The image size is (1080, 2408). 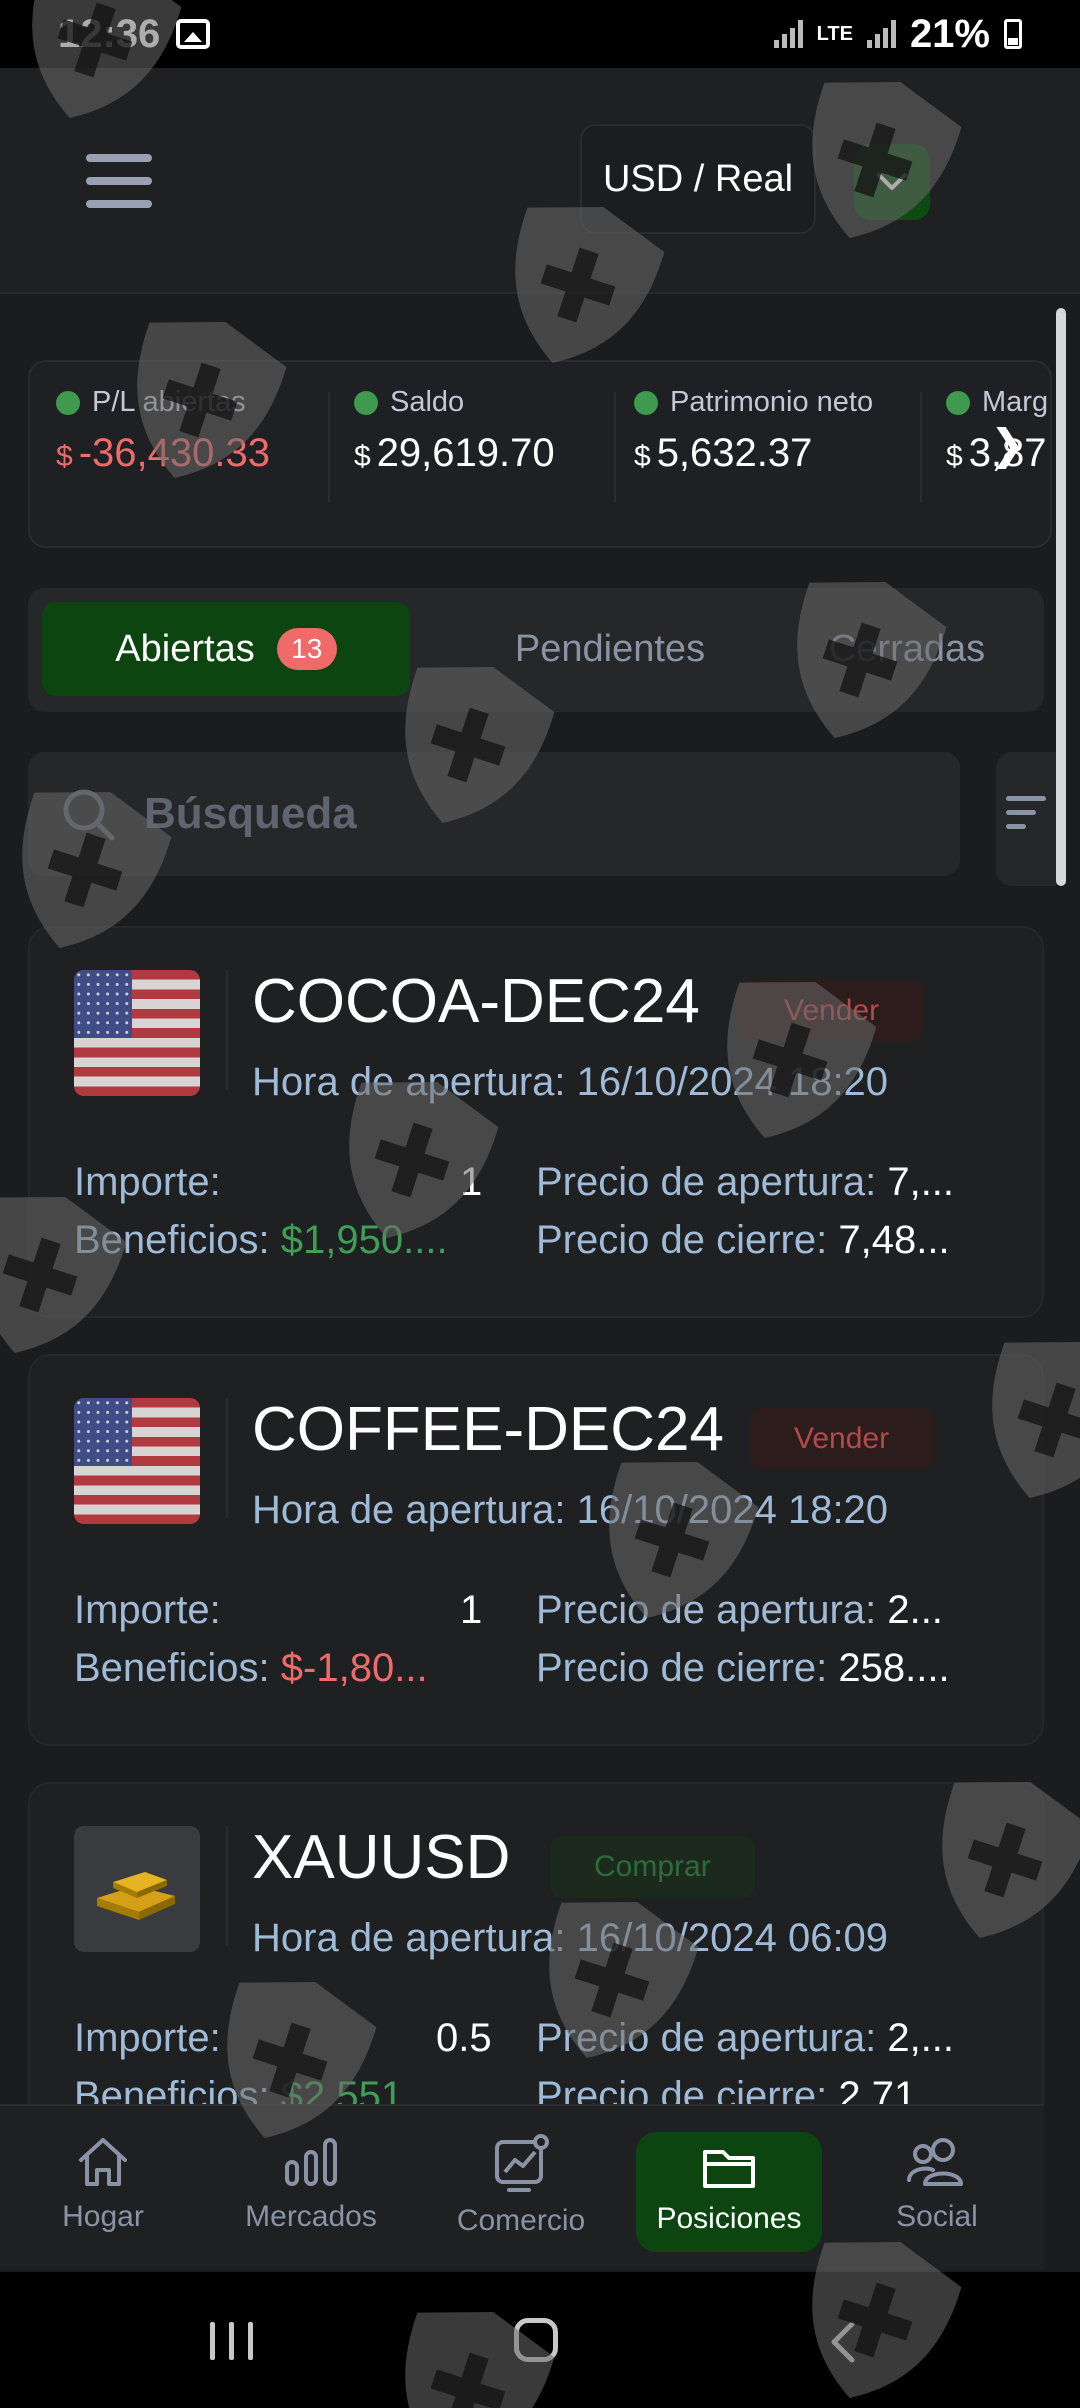 What do you see at coordinates (1007, 444) in the screenshot?
I see `chevron-right-icon: ❯` at bounding box center [1007, 444].